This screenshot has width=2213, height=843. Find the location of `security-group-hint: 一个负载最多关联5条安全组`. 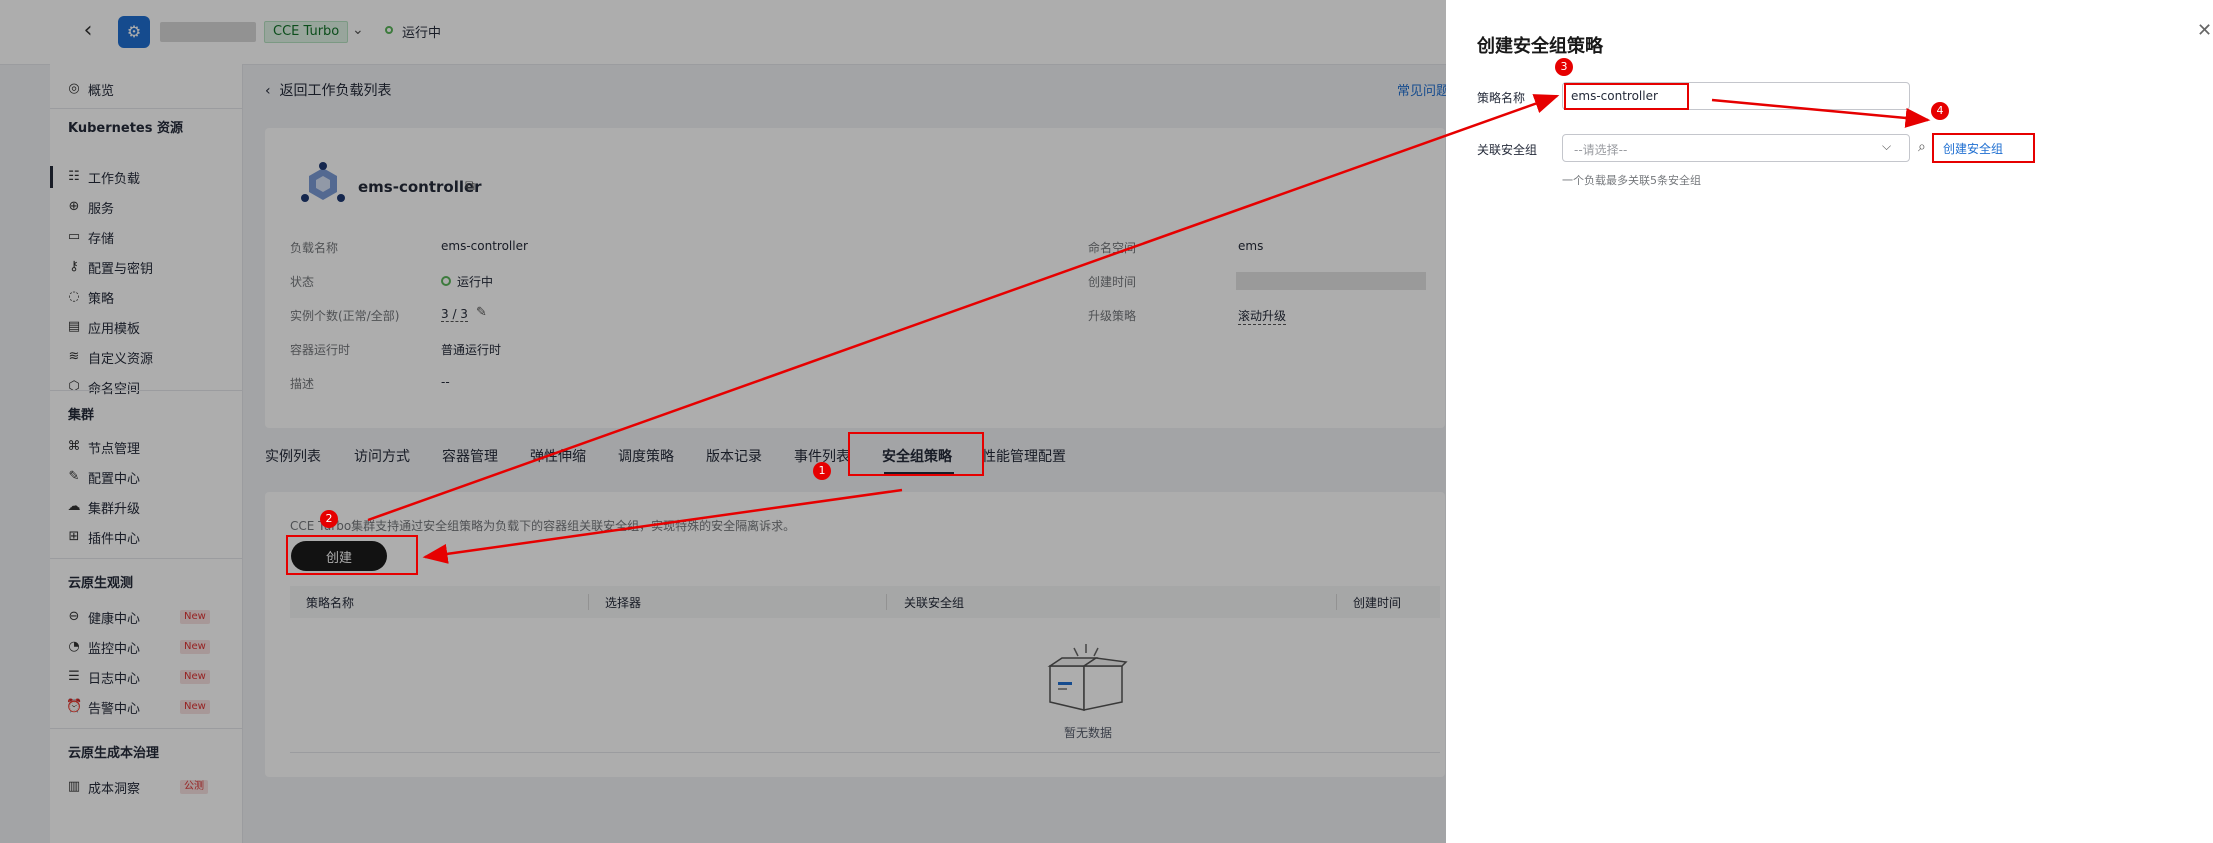

security-group-hint: 一个负载最多关联5条安全组 is located at coordinates (1631, 180).